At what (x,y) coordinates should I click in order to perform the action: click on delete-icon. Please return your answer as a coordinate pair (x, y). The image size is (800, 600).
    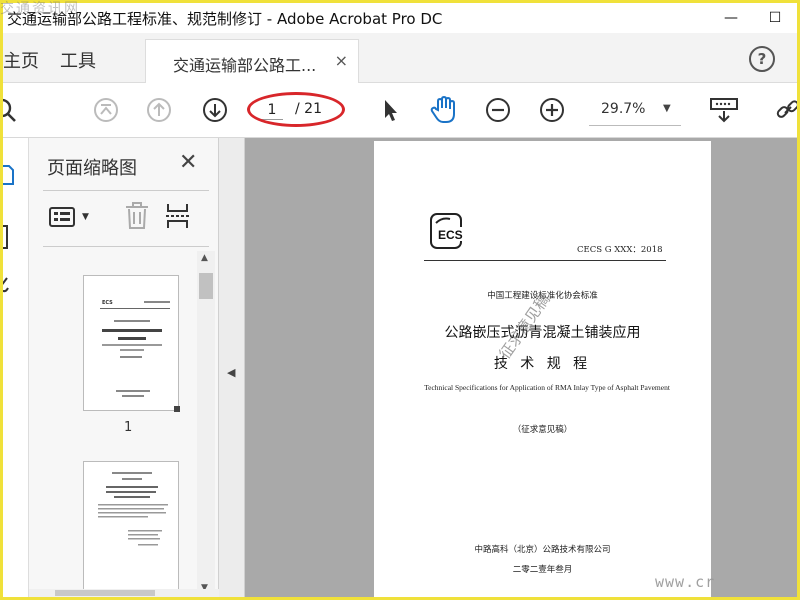
    Looking at the image, I should click on (137, 216).